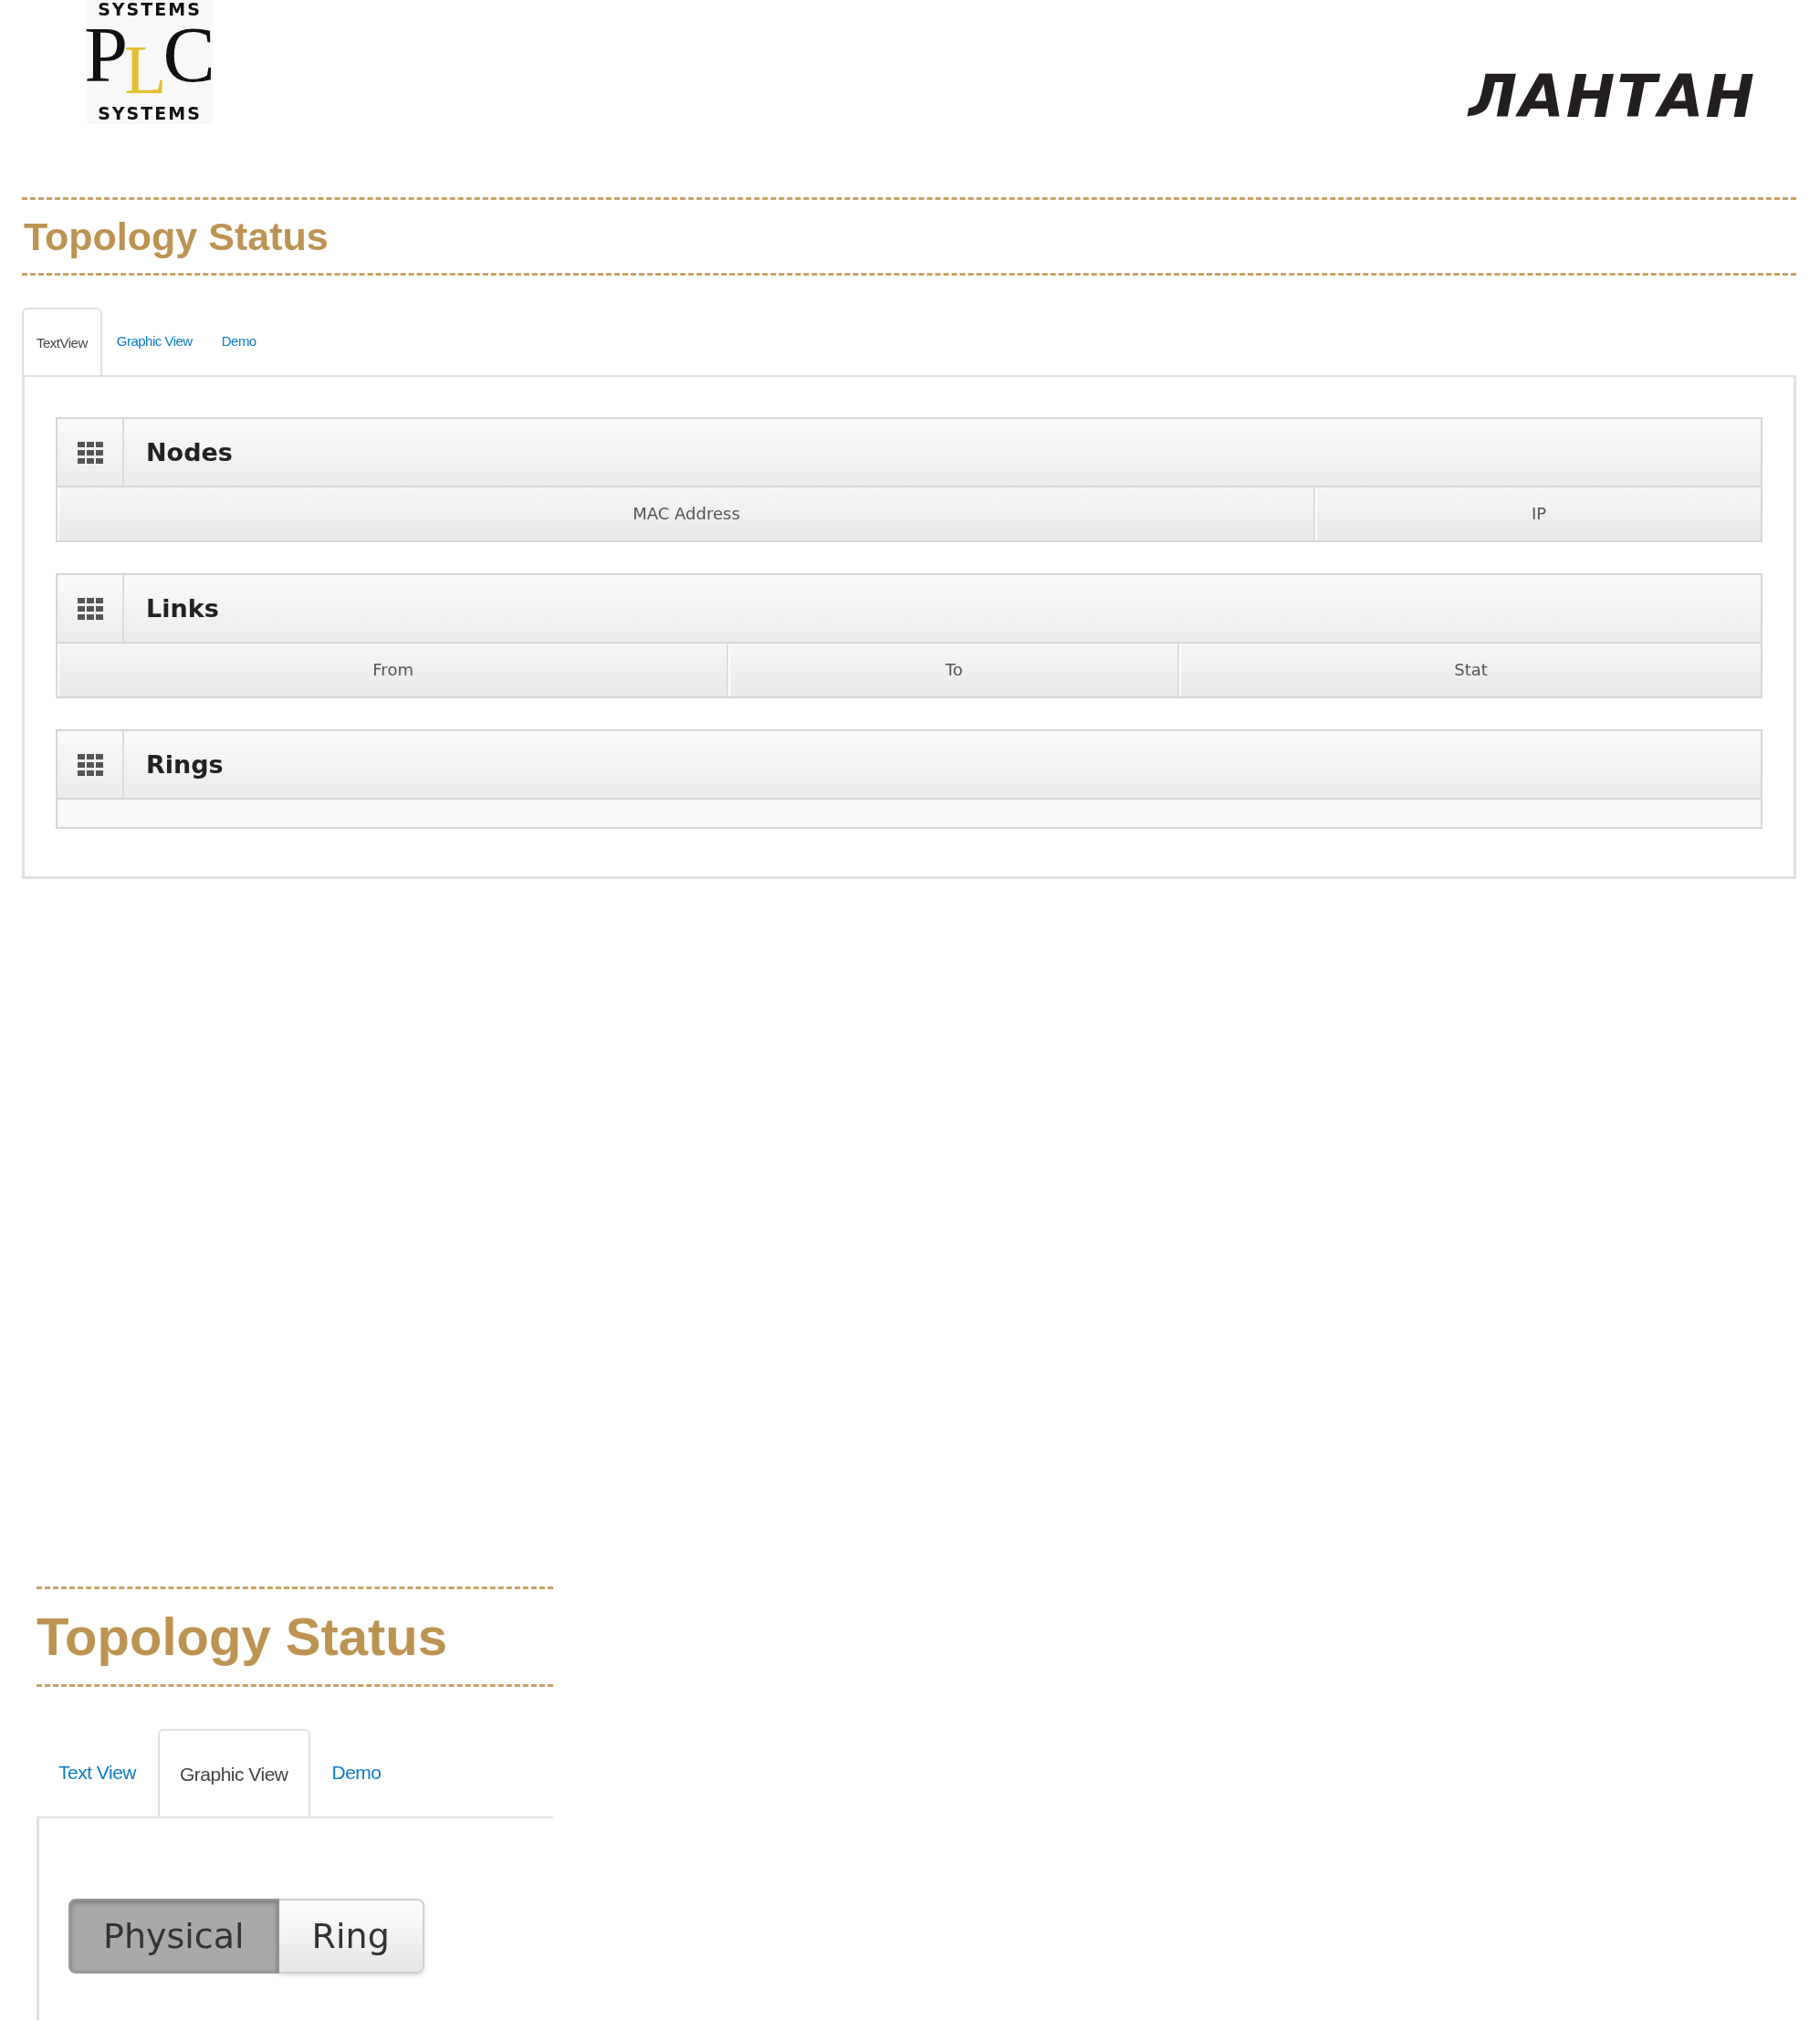 The width and height of the screenshot is (1820, 2021). I want to click on column-header: To, so click(954, 670).